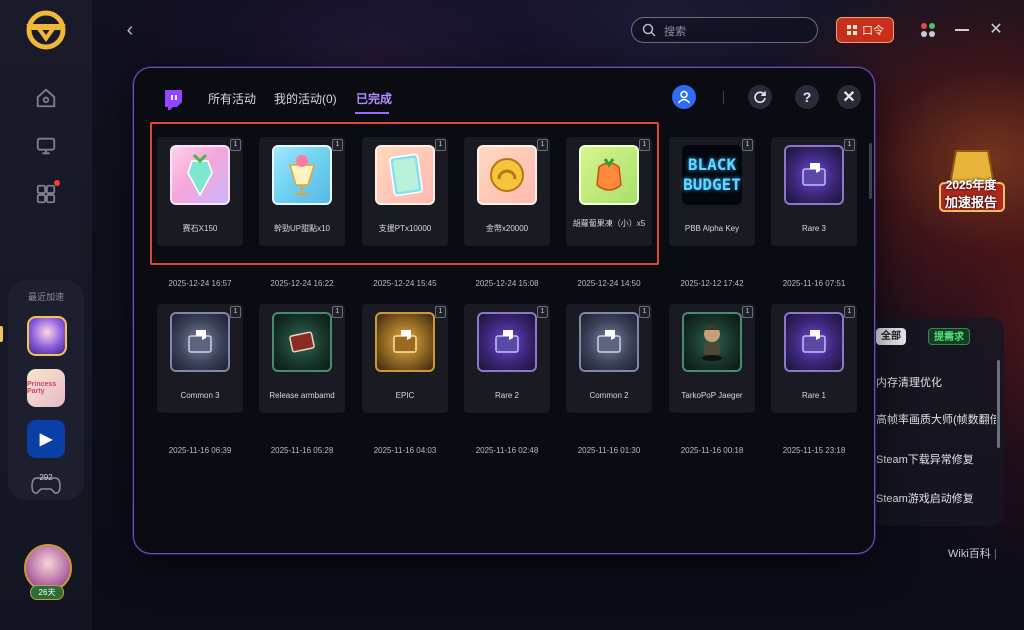 Image resolution: width=1024 pixels, height=630 pixels. I want to click on reward-card: 1 胡蘿蔔果凍（小）x5, so click(609, 191).